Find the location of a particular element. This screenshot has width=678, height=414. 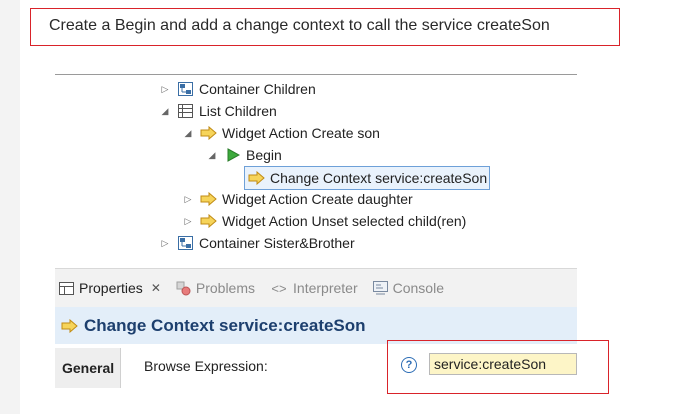

tree-item-label: Widget Action Unset selected child(ren) is located at coordinates (344, 221).